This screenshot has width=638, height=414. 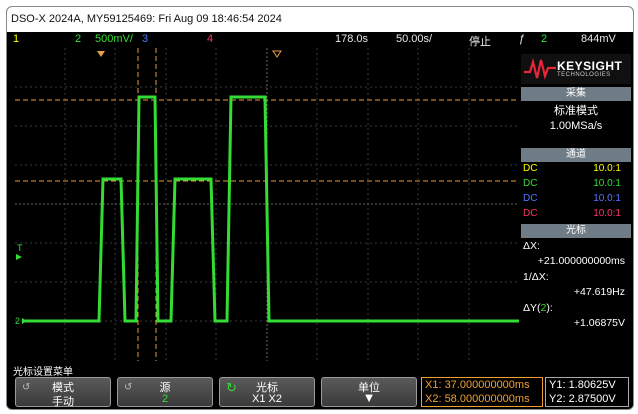 I want to click on ch2-ground-arrow, so click(x=24, y=321).